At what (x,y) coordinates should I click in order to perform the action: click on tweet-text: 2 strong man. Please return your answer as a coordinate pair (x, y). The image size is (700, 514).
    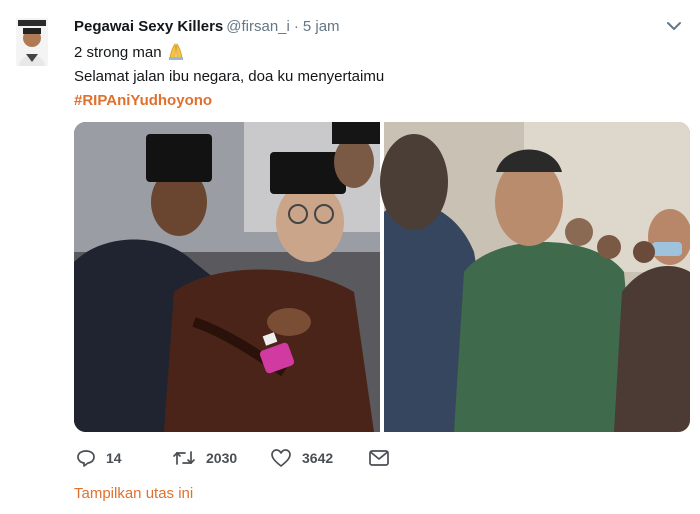
    Looking at the image, I should click on (118, 52).